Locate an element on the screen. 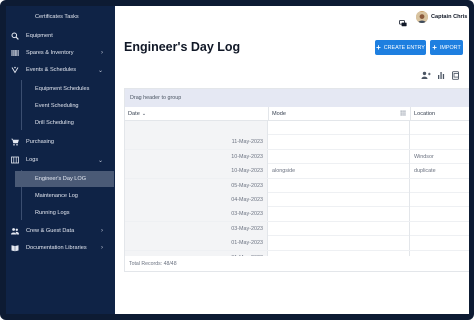 Image resolution: width=474 pixels, height=320 pixels. sidebar-item-label: Documentation Libraries is located at coordinates (56, 248).